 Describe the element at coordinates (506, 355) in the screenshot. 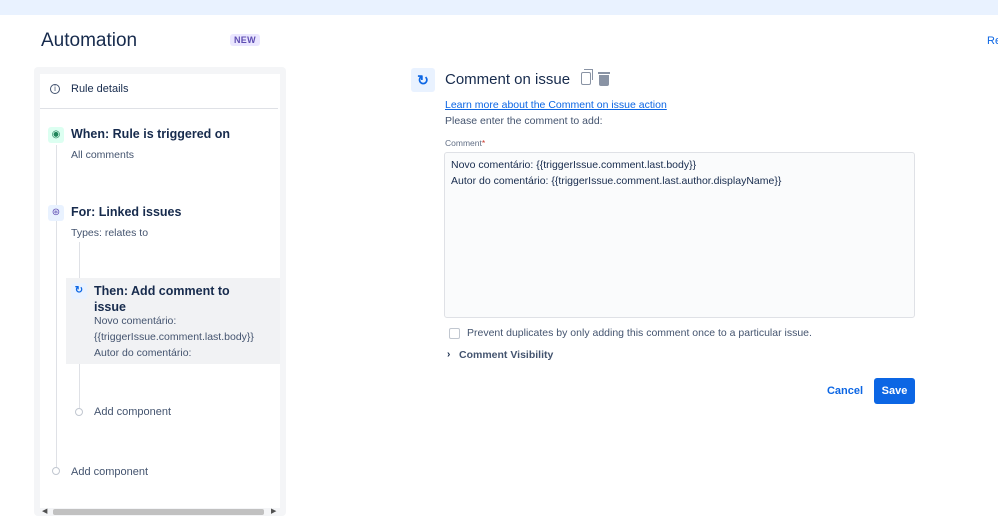

I see `comment-visibility-toggle: Comment Visibility` at that location.